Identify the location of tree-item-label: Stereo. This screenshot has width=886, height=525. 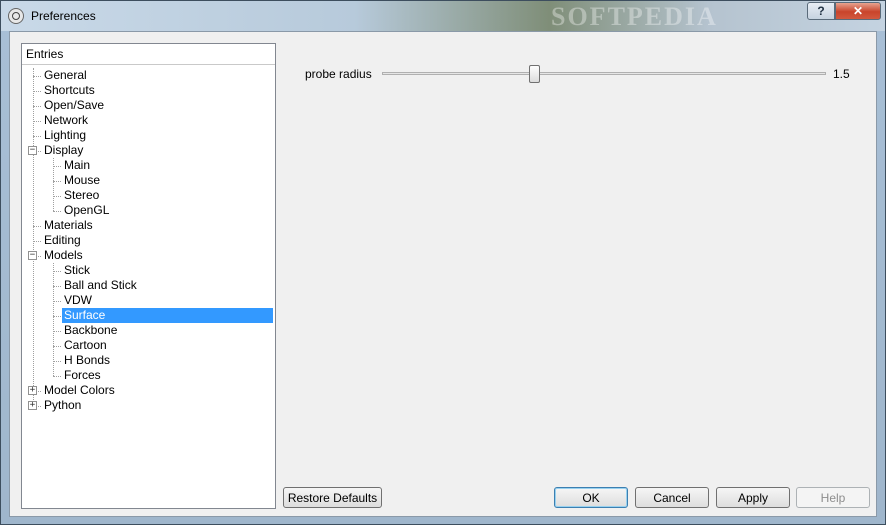
(82, 195).